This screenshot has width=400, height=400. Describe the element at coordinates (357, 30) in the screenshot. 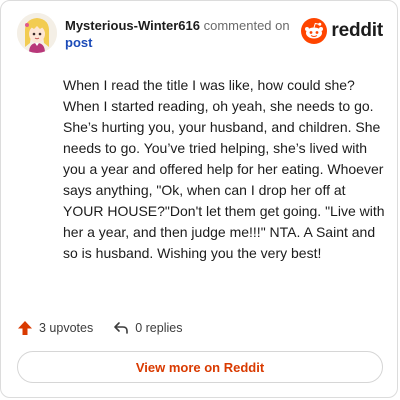

I see `reddit-wordmark: reddit` at that location.